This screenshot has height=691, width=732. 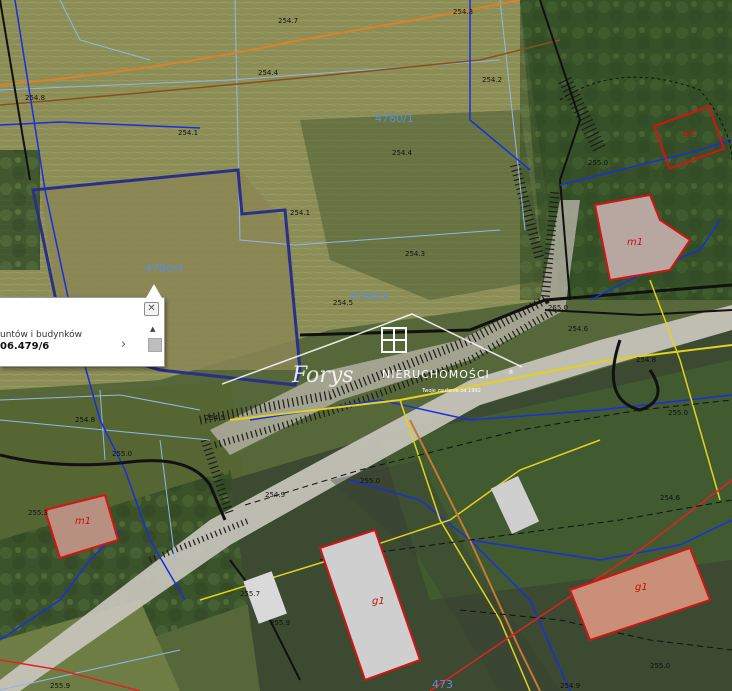 What do you see at coordinates (492, 80) in the screenshot?
I see `elevation-label: 254.2` at bounding box center [492, 80].